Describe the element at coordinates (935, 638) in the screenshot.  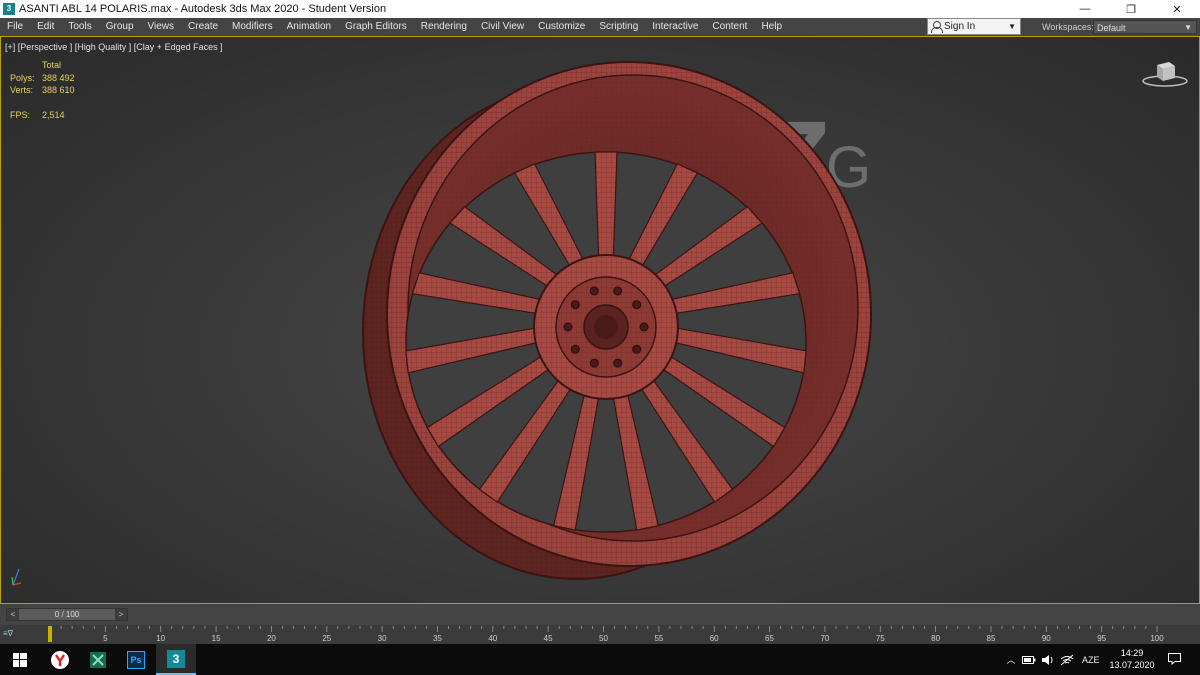
I see `ruler-tick-label: 80` at that location.